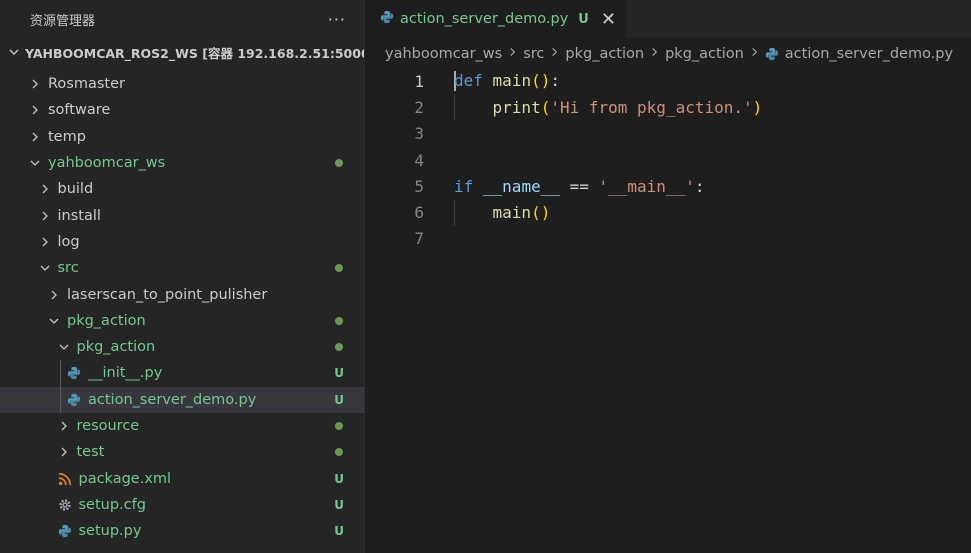 The height and width of the screenshot is (553, 971). What do you see at coordinates (182, 110) in the screenshot?
I see `tree-item: software` at bounding box center [182, 110].